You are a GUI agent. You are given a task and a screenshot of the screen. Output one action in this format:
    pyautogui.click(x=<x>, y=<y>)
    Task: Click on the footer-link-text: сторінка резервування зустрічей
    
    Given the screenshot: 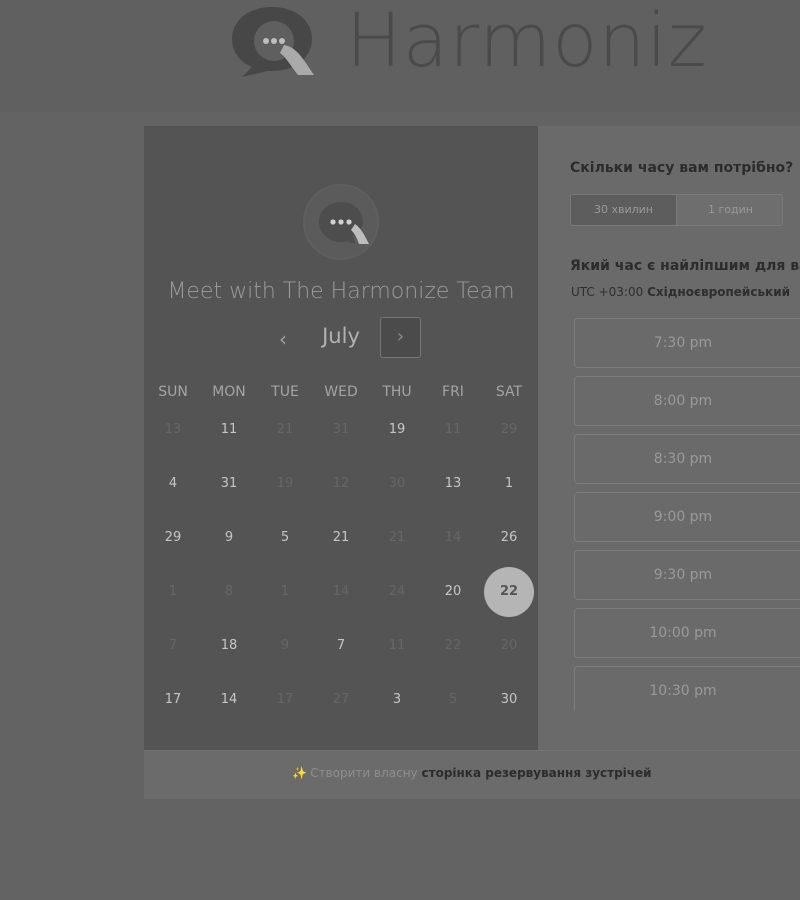 What is the action you would take?
    pyautogui.click(x=536, y=773)
    